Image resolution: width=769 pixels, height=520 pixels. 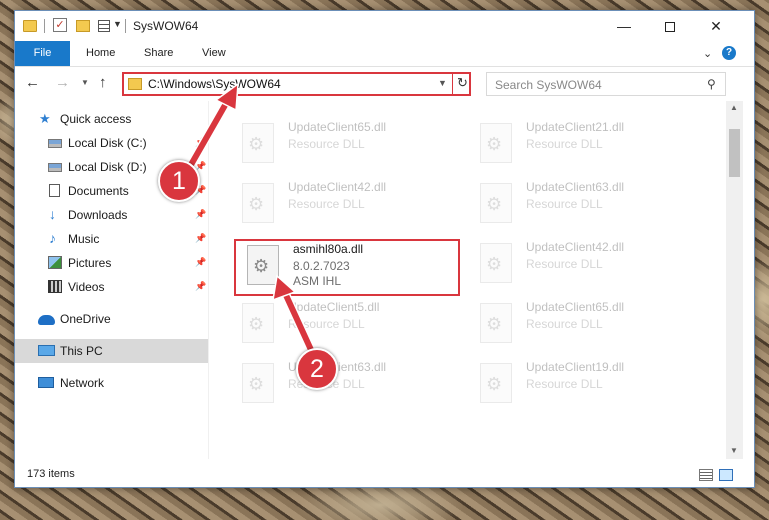 I want to click on nav-item-videos: Videos 📌, so click(x=111, y=287).